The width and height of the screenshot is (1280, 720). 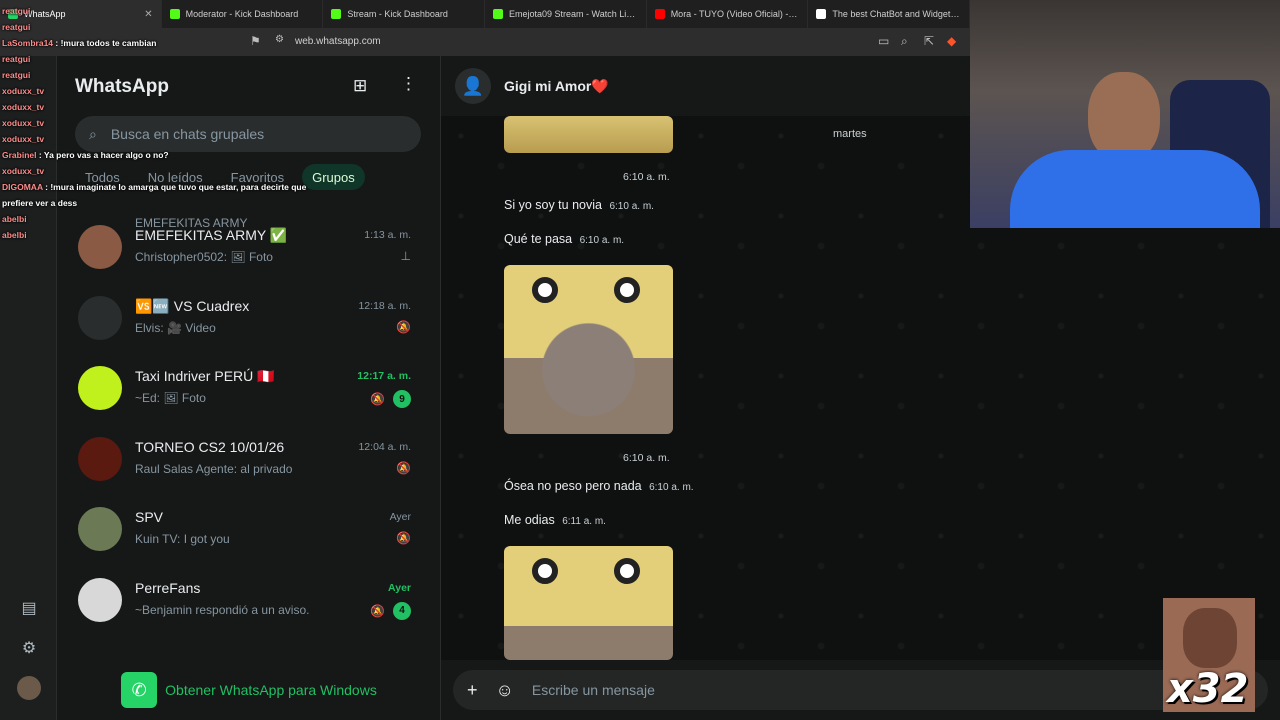 I want to click on browser-tab: Stream - Kick Dashboard, so click(x=404, y=14).